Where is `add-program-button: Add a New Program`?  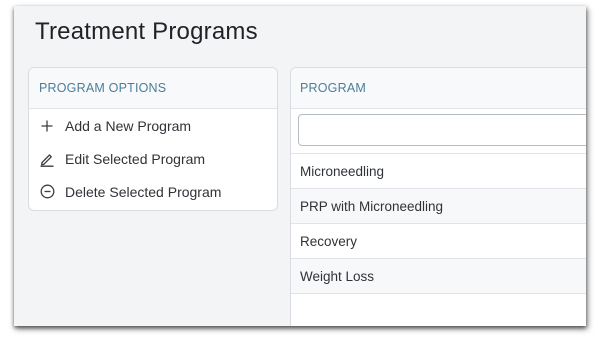
add-program-button: Add a New Program is located at coordinates (153, 125).